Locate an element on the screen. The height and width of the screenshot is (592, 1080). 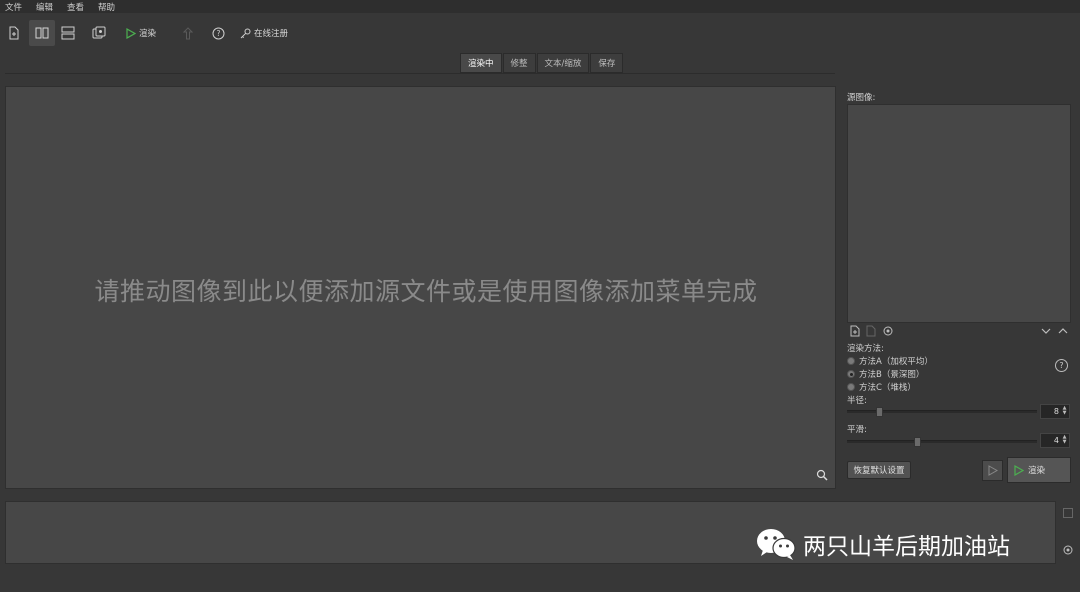
log-settings-icon is located at coordinates (1068, 550).